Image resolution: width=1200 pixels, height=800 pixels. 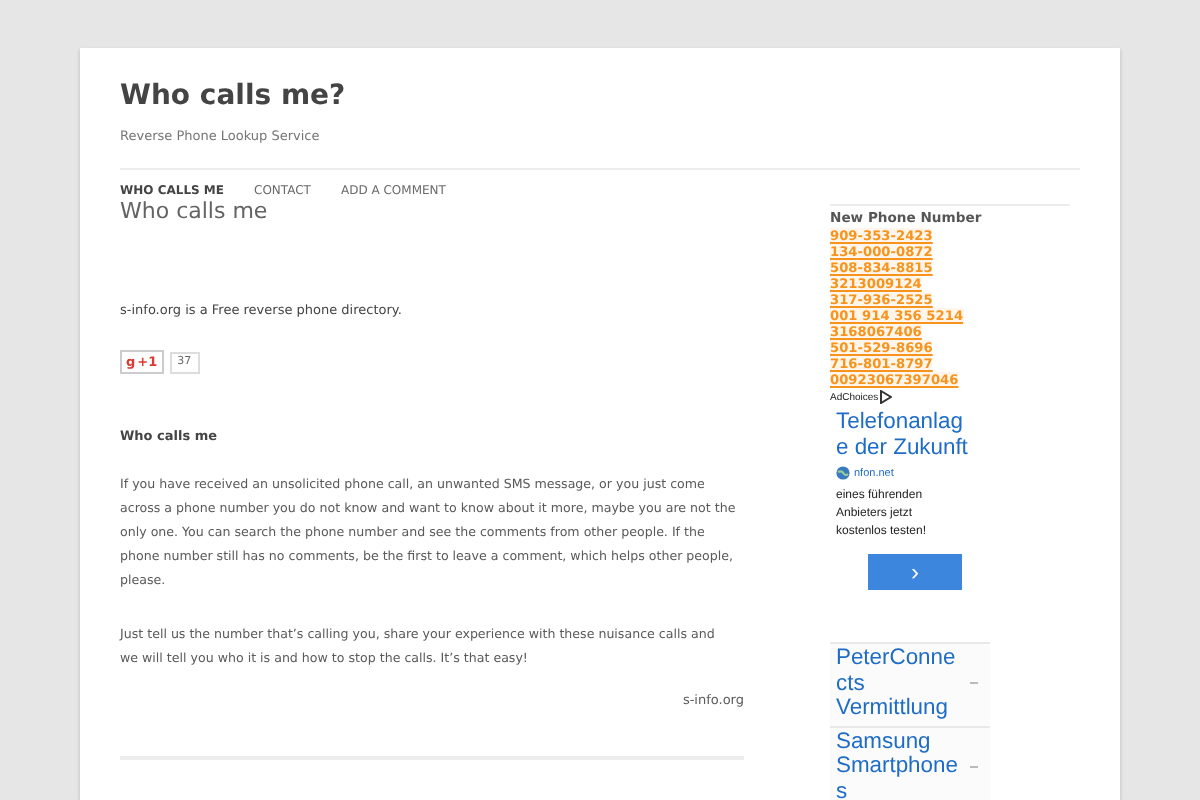 I want to click on site-title: Who calls me?, so click(x=600, y=80).